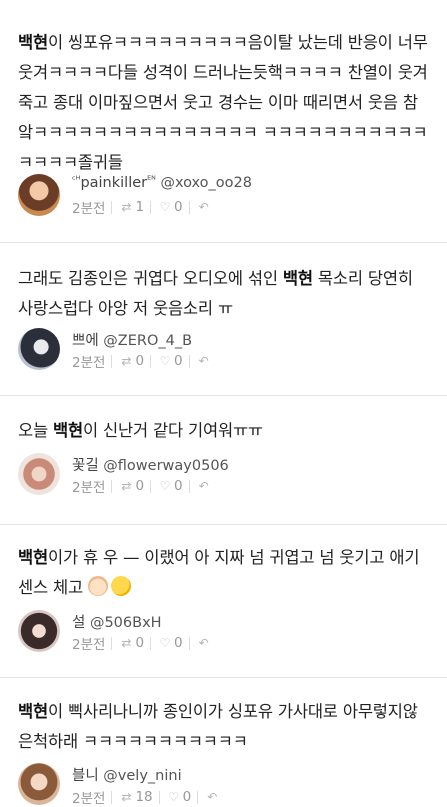 The image size is (447, 807). I want to click on display-name: 꽃길 @flowerway0506, so click(150, 464).